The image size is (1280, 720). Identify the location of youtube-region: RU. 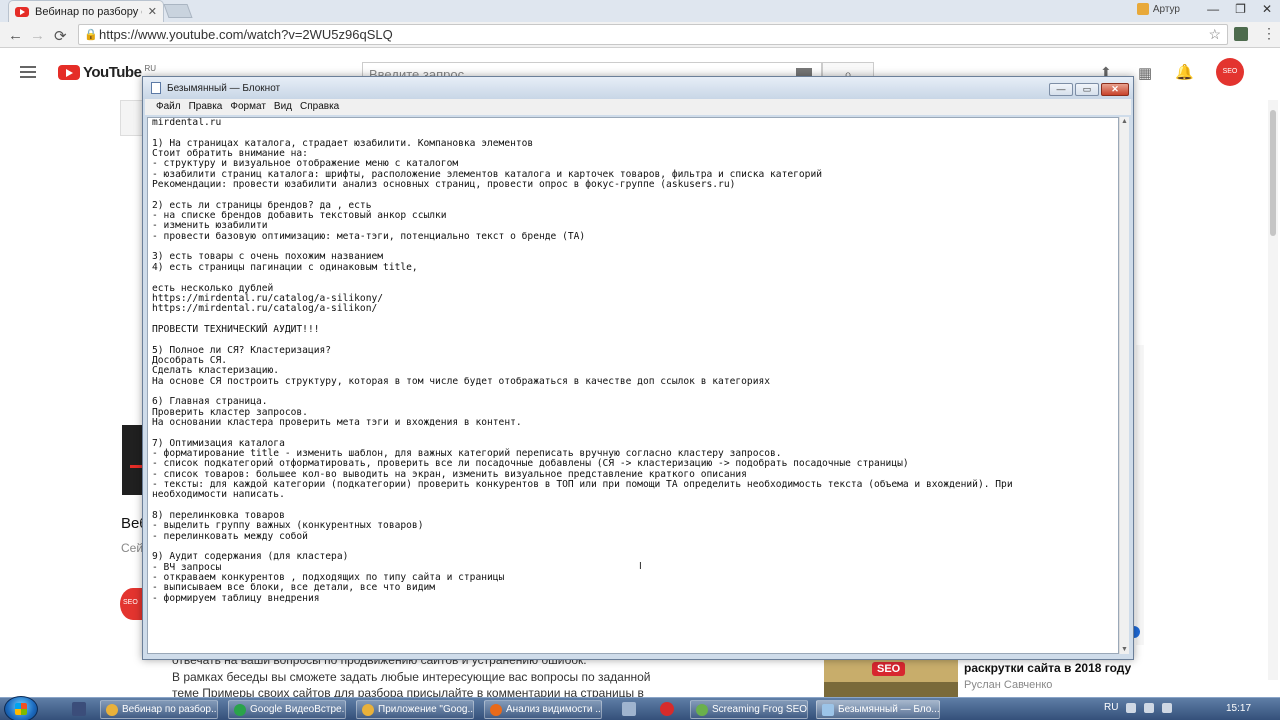
(150, 68).